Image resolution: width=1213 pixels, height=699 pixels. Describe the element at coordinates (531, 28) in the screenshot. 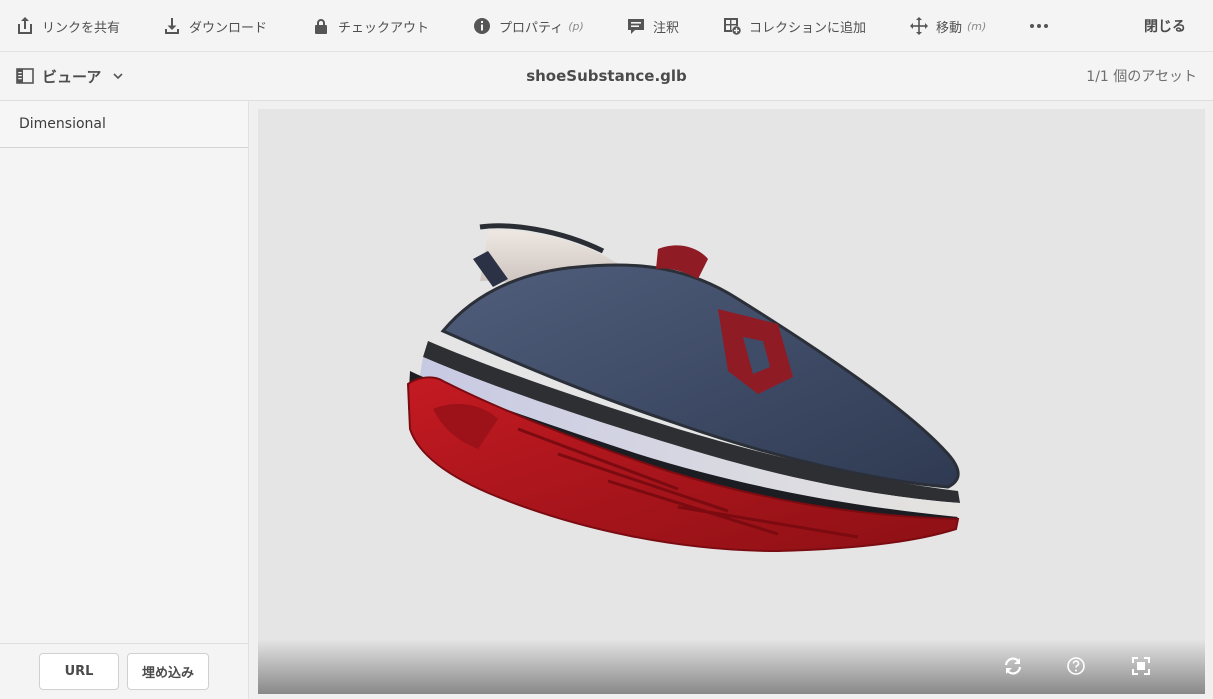

I see `properties-label: プロパティ` at that location.